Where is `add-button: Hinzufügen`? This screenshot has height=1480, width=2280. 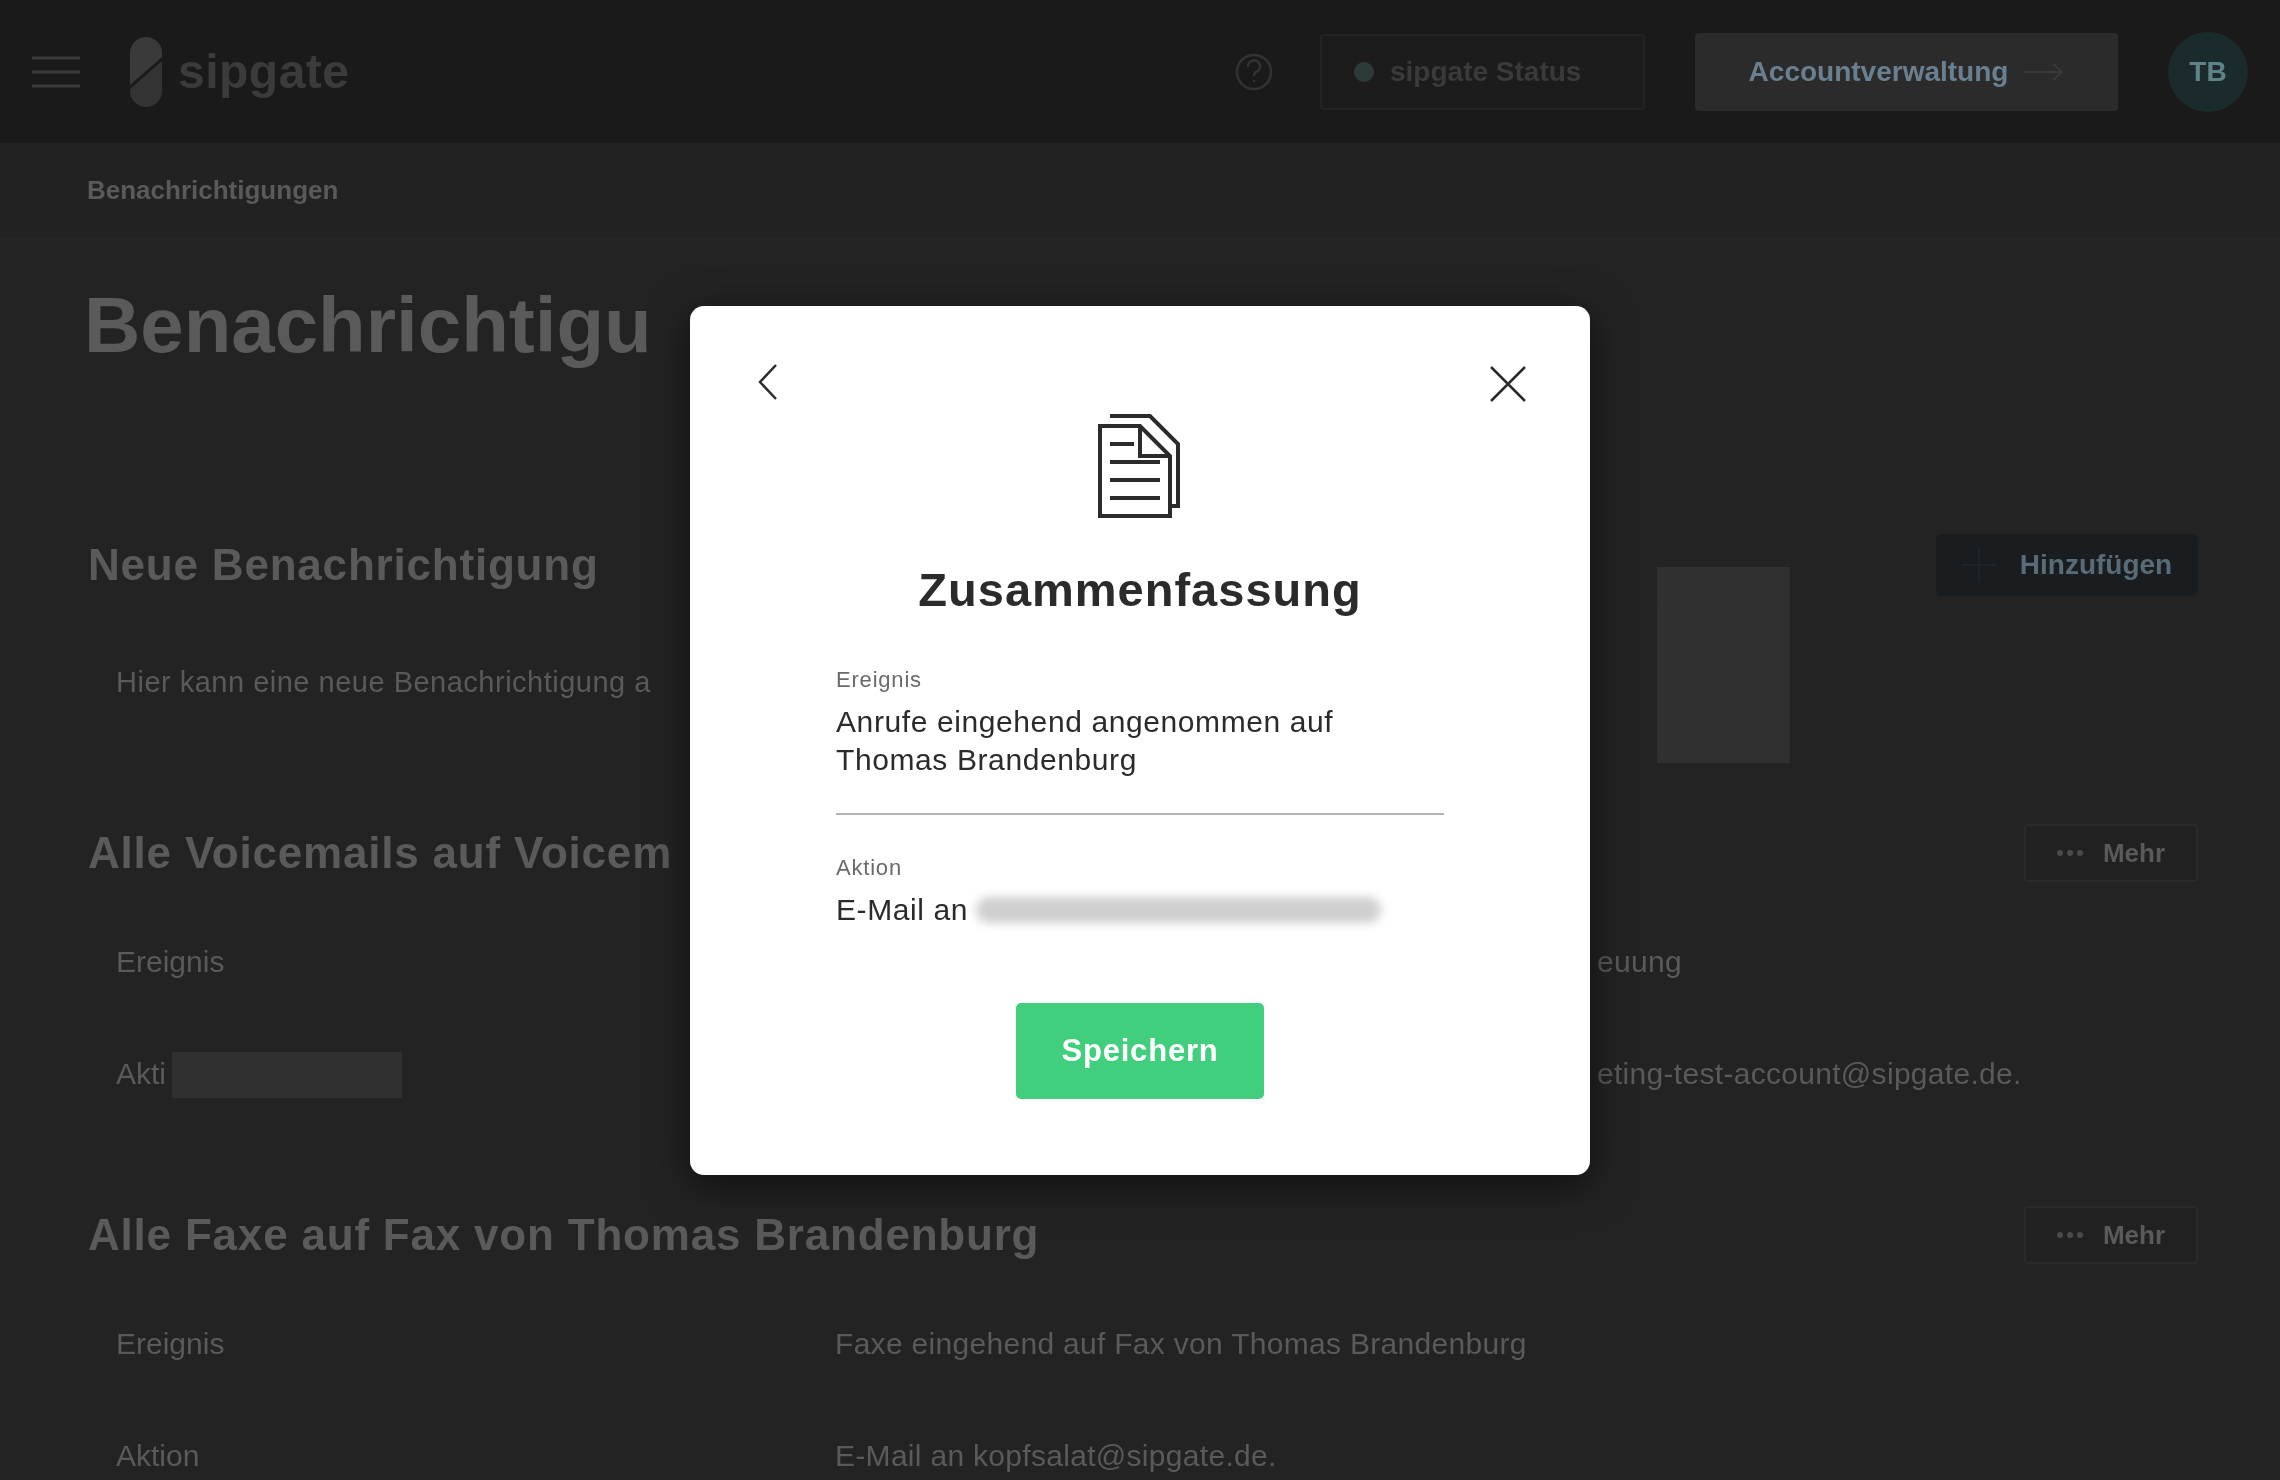 add-button: Hinzufügen is located at coordinates (2067, 565).